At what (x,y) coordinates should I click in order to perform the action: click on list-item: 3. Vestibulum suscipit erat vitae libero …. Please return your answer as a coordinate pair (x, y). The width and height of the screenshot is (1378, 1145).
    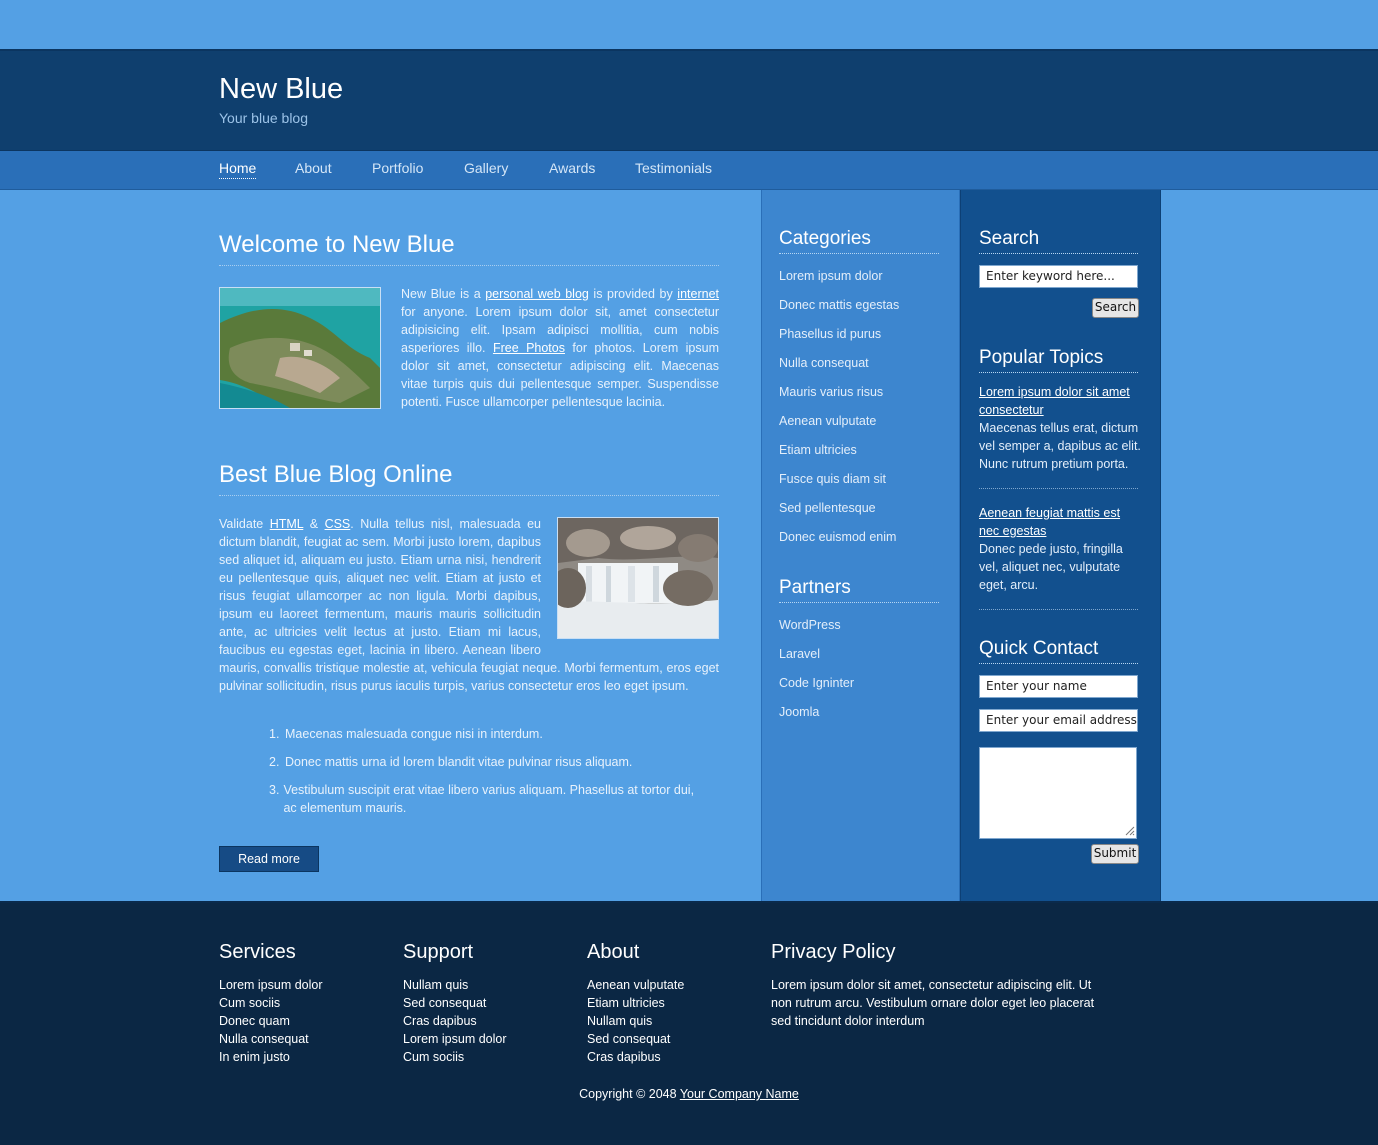
    Looking at the image, I should click on (489, 799).